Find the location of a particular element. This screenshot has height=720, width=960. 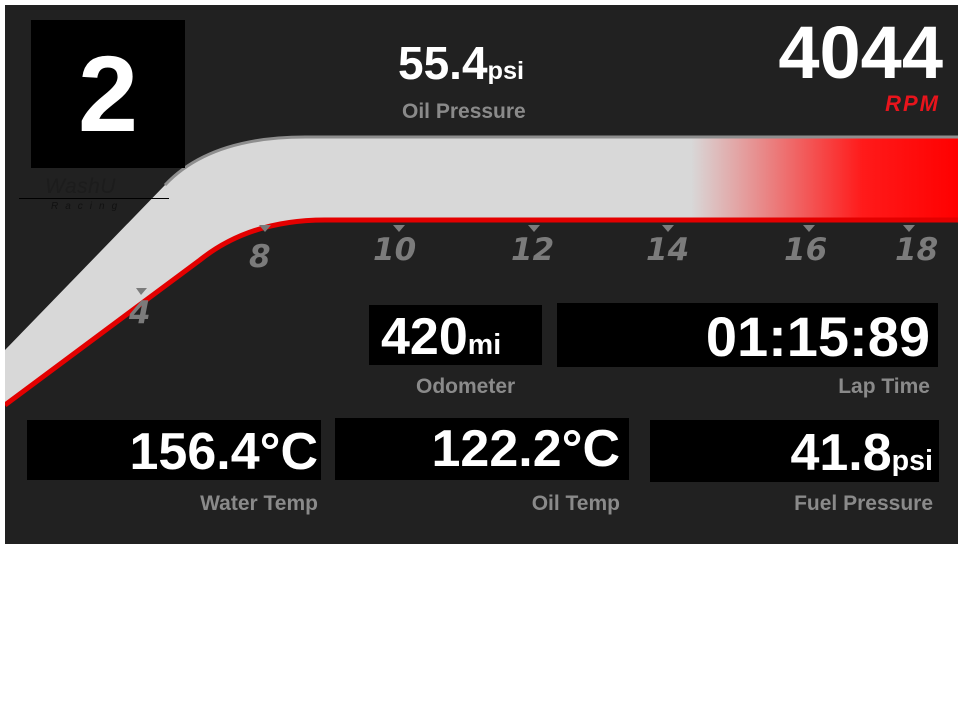

fuel-pressure-readout: 41.8psi is located at coordinates (861, 457).